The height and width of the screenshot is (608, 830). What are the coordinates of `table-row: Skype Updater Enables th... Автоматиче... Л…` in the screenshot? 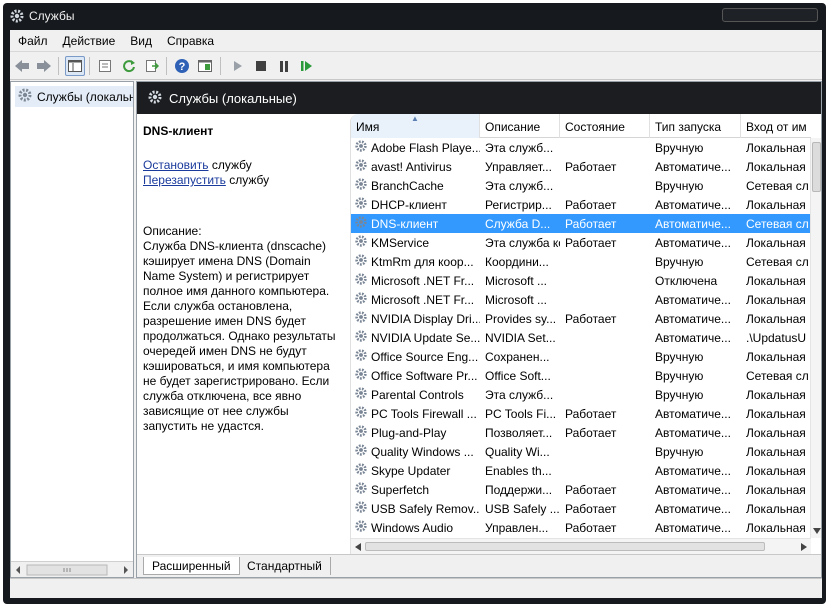 It's located at (581, 470).